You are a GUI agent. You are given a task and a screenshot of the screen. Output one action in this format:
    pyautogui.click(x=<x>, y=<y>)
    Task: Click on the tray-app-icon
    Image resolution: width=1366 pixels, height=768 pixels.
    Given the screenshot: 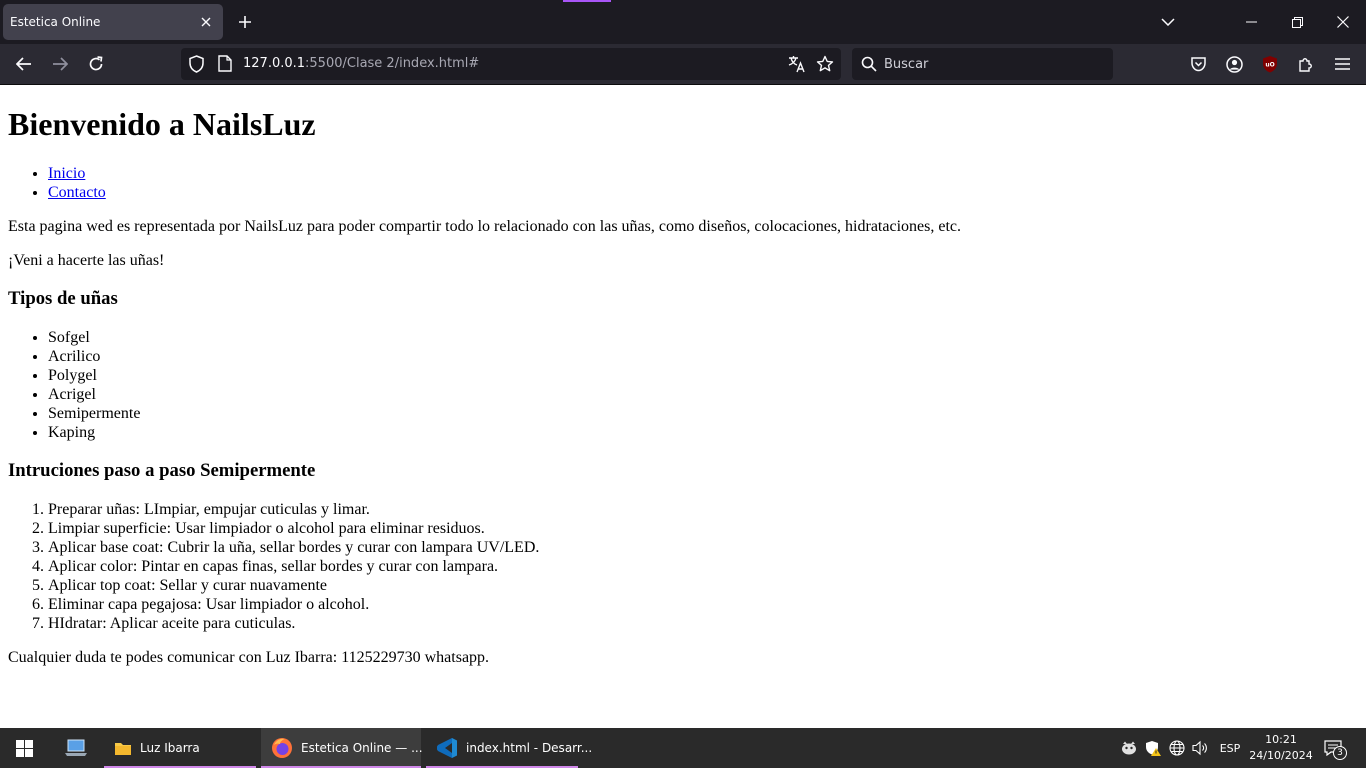 What is the action you would take?
    pyautogui.click(x=1129, y=748)
    